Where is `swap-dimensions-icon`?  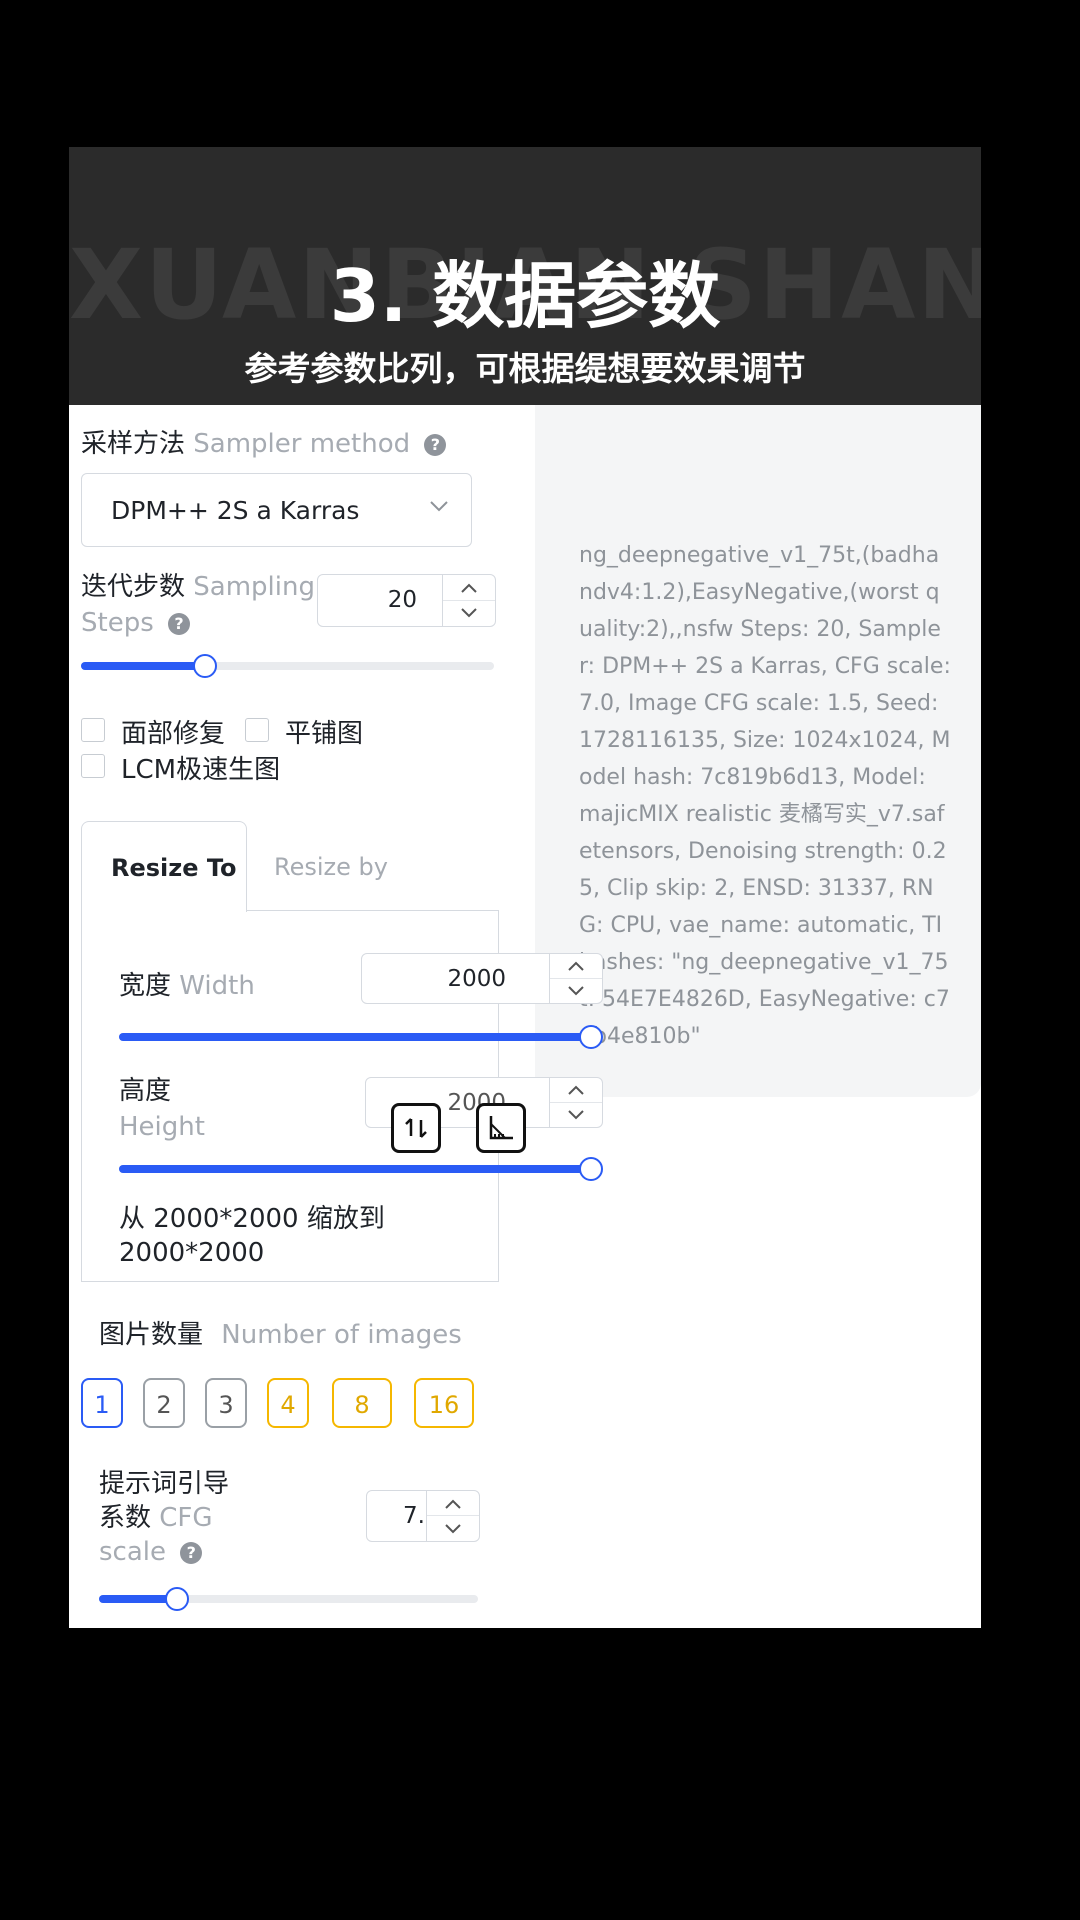
swap-dimensions-icon is located at coordinates (416, 1128).